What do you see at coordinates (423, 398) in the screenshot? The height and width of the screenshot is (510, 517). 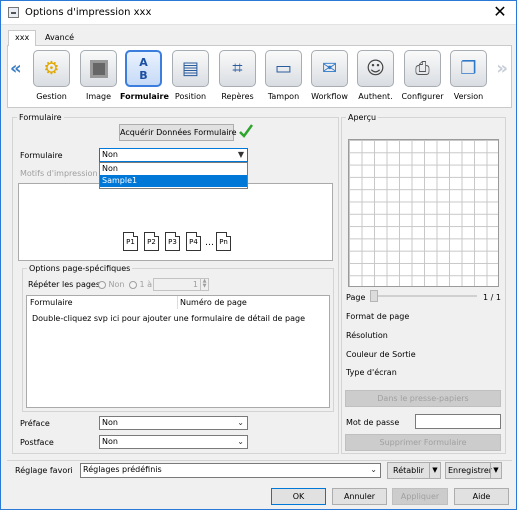 I see `clipboard-button: Dans le presse-papiers` at bounding box center [423, 398].